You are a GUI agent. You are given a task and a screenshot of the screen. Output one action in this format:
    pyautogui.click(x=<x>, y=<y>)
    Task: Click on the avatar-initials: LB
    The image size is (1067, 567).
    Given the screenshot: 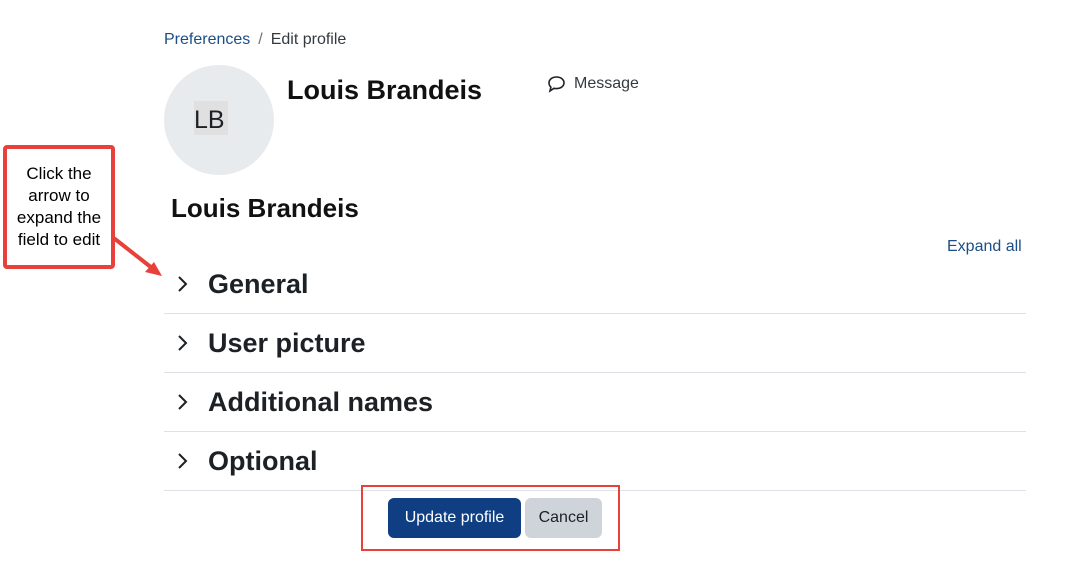 What is the action you would take?
    pyautogui.click(x=211, y=118)
    